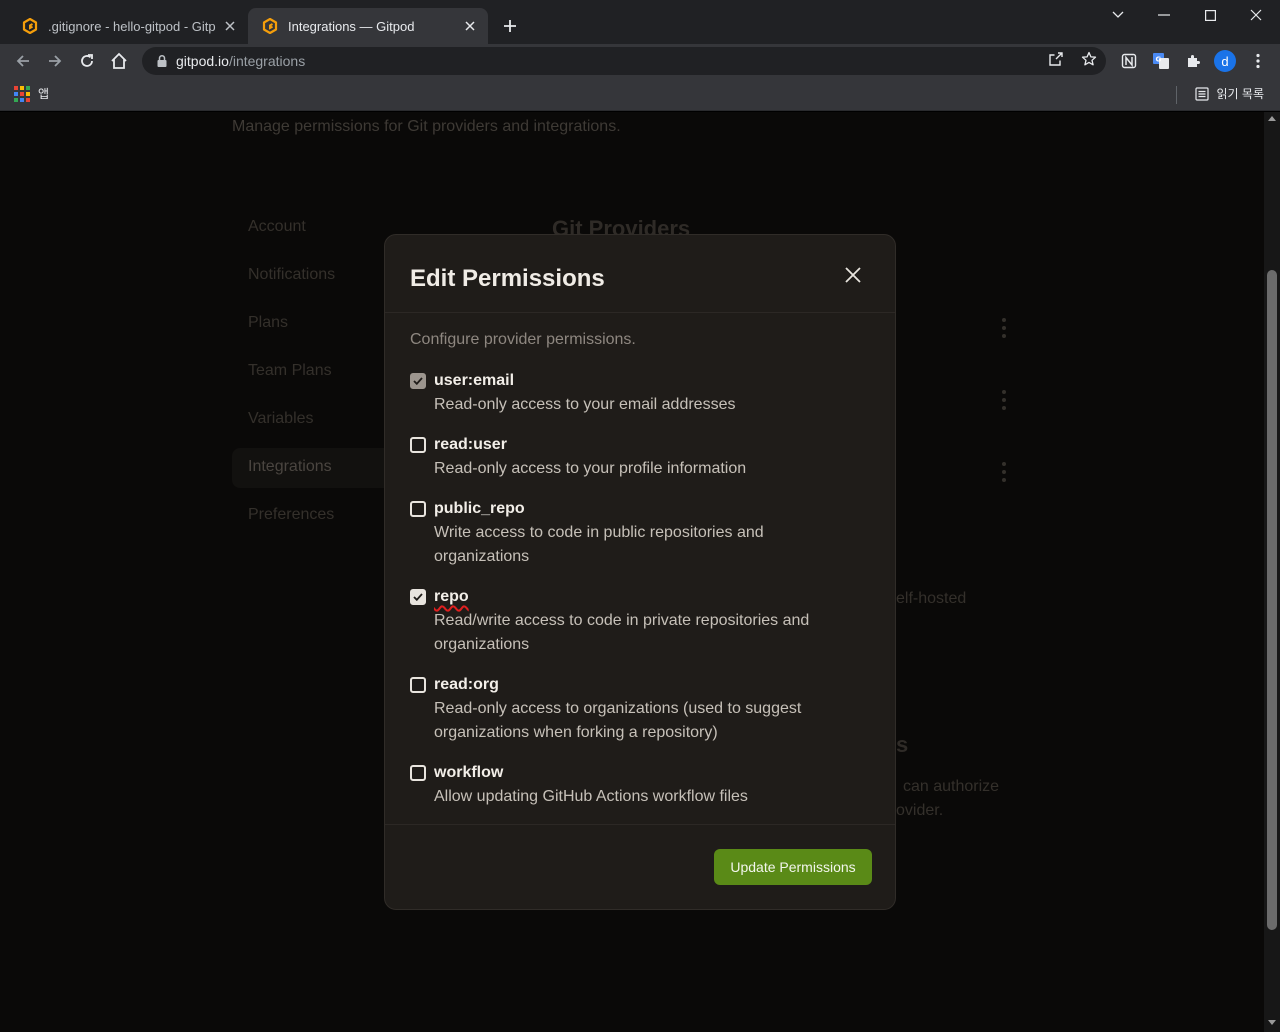  I want to click on modal-title: Edit Permissions, so click(507, 278).